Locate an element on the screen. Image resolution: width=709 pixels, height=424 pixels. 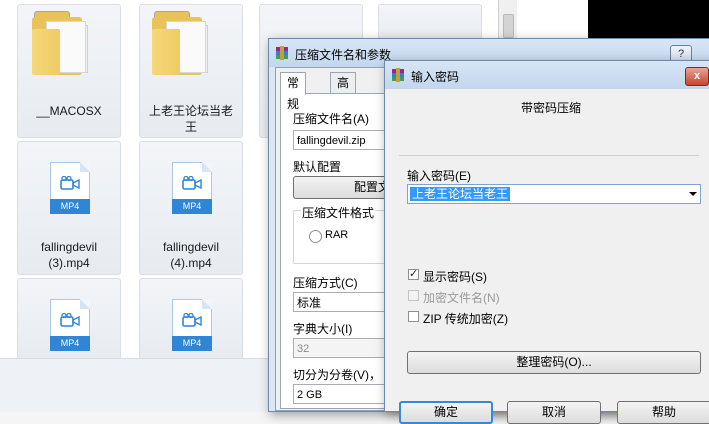
ok-button: 确定 is located at coordinates (446, 412).